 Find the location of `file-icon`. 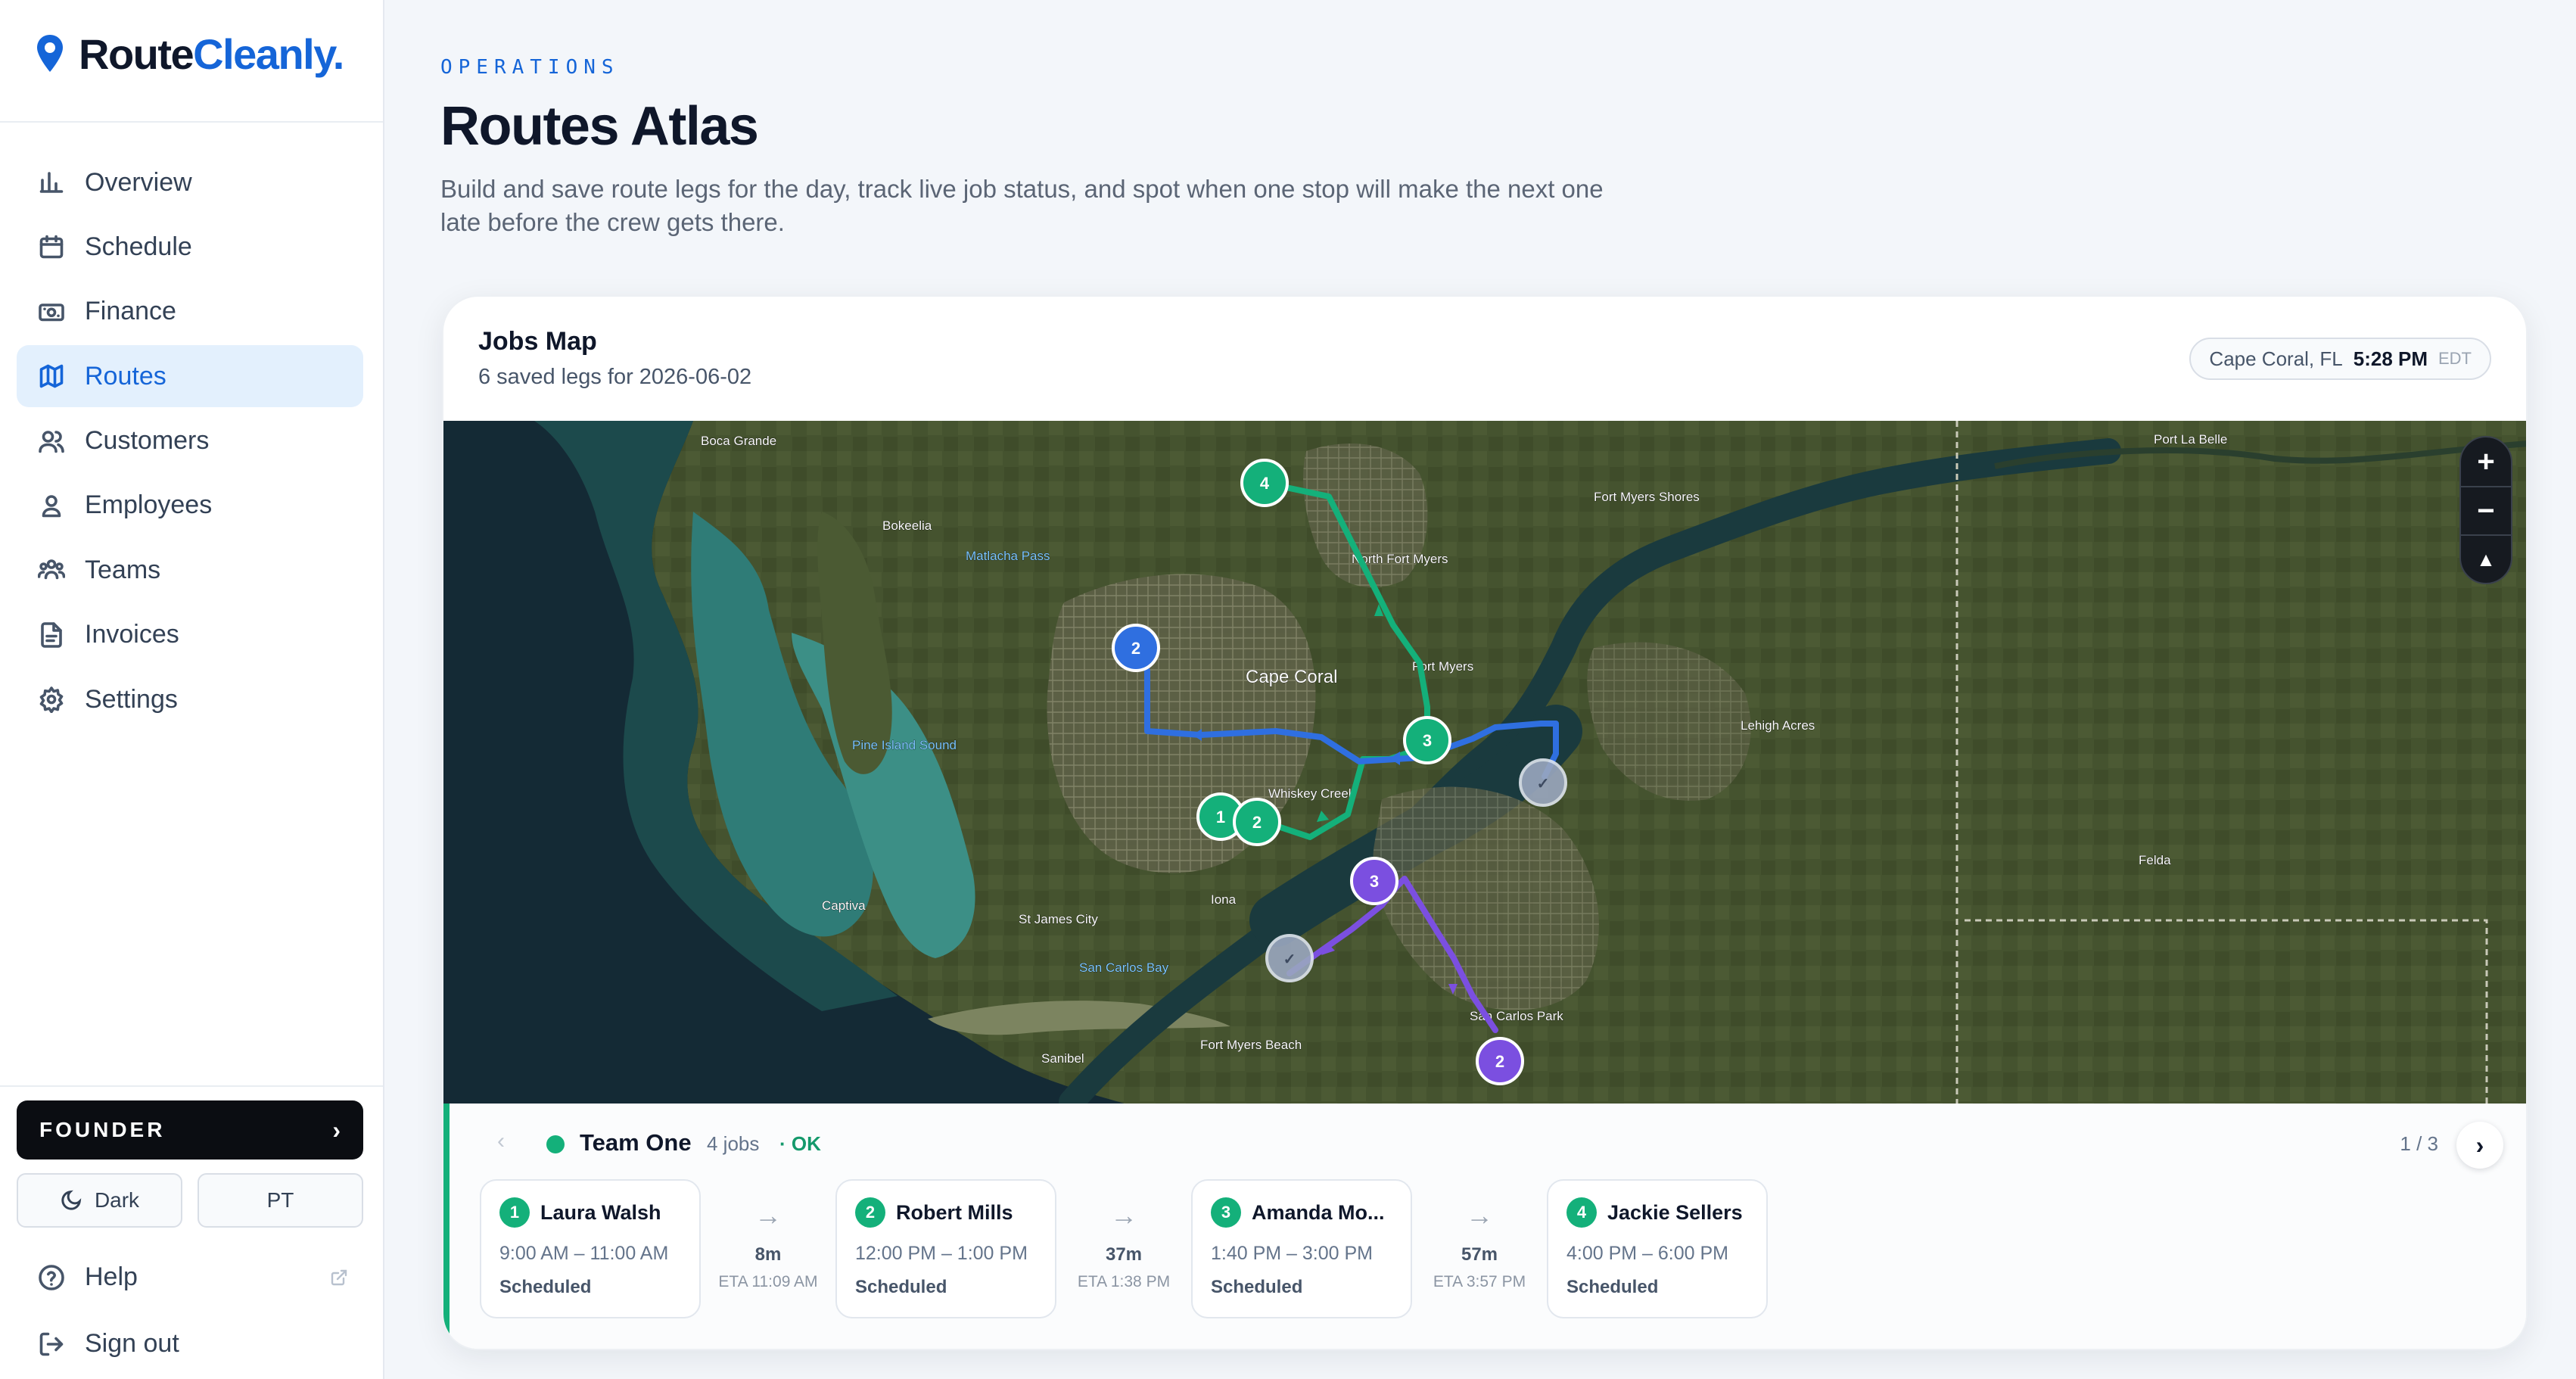

file-icon is located at coordinates (52, 634).